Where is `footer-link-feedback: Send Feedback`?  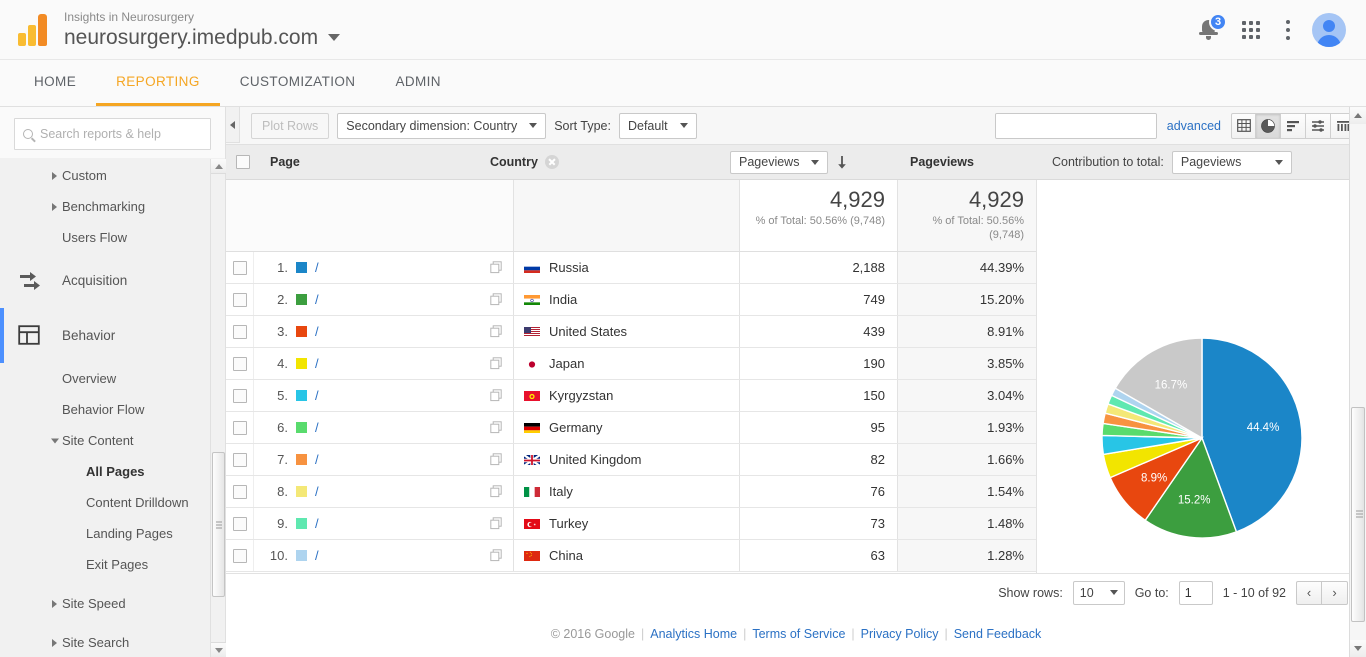 footer-link-feedback: Send Feedback is located at coordinates (998, 634).